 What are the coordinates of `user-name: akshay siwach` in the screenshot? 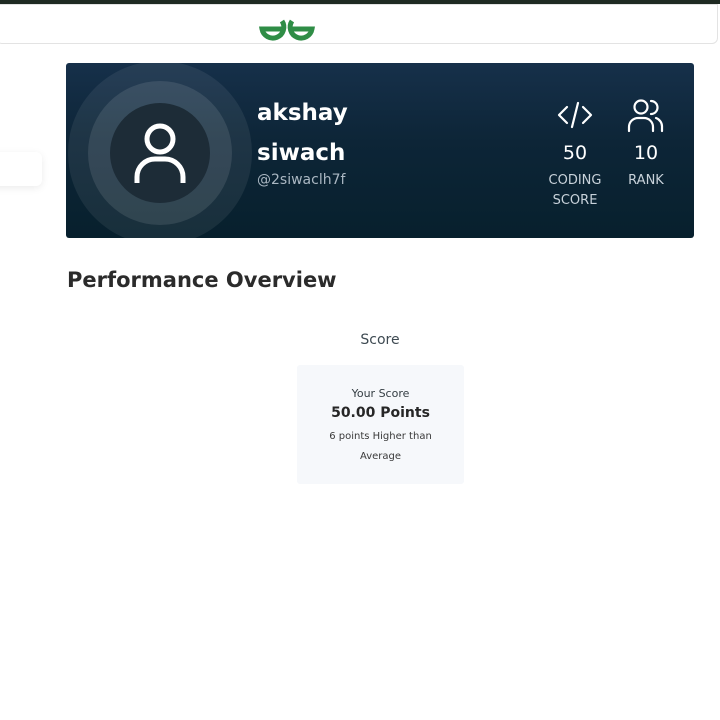 It's located at (302, 133).